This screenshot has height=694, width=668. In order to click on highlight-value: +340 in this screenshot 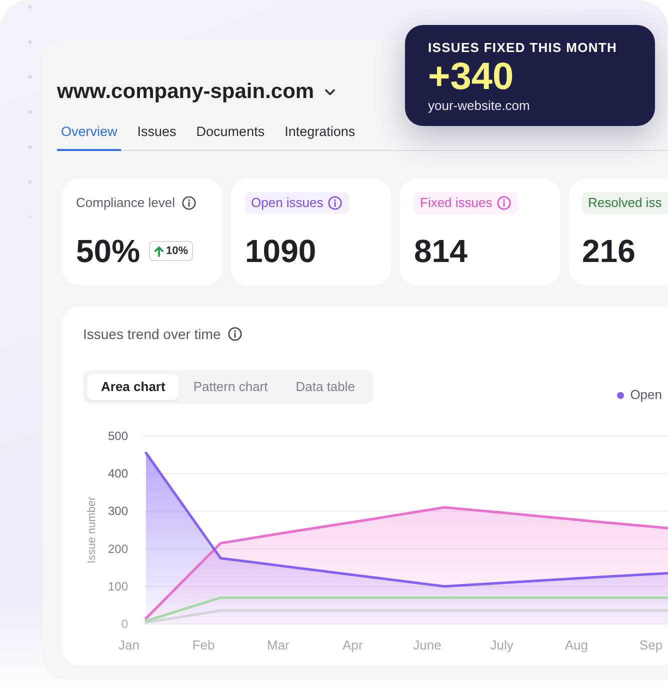, I will do `click(471, 77)`.